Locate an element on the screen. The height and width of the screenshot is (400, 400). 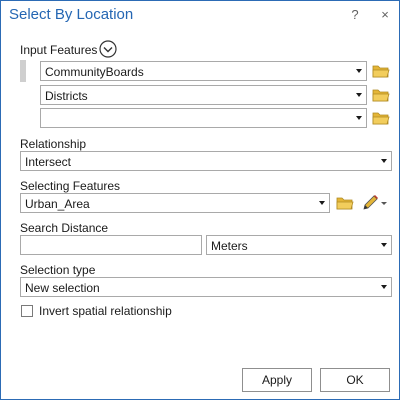
distance-unit-dropdown: Meters is located at coordinates (299, 245).